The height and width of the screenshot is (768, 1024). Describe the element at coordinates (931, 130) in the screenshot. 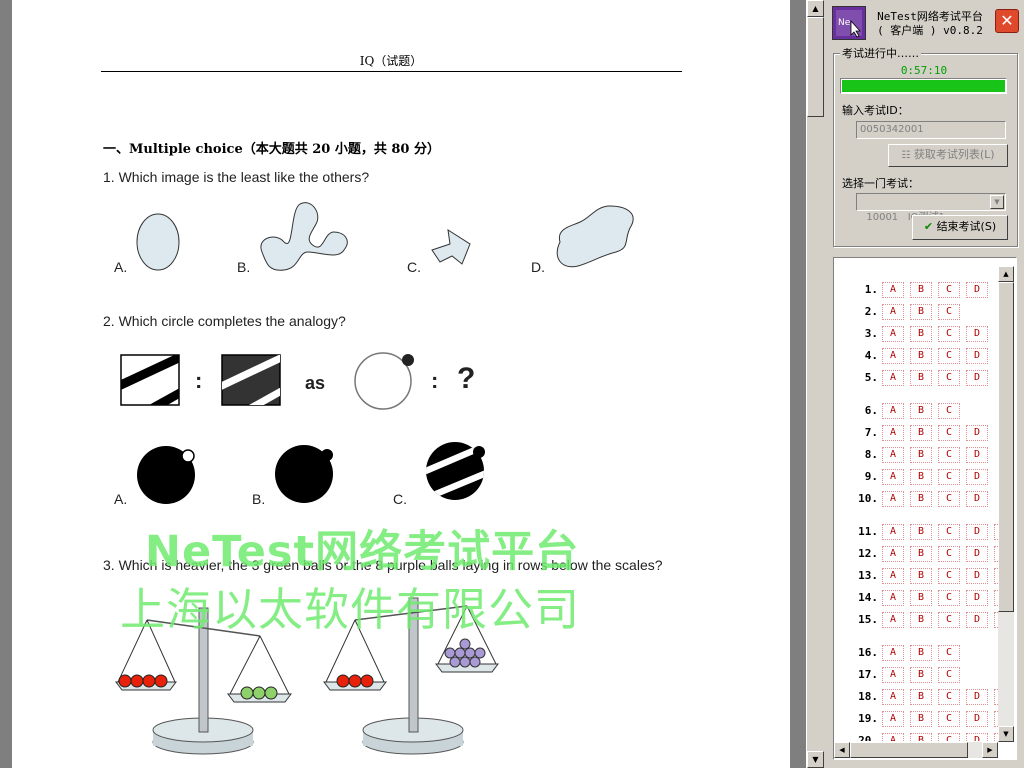

I see `exam-id-field: 0050342001` at that location.